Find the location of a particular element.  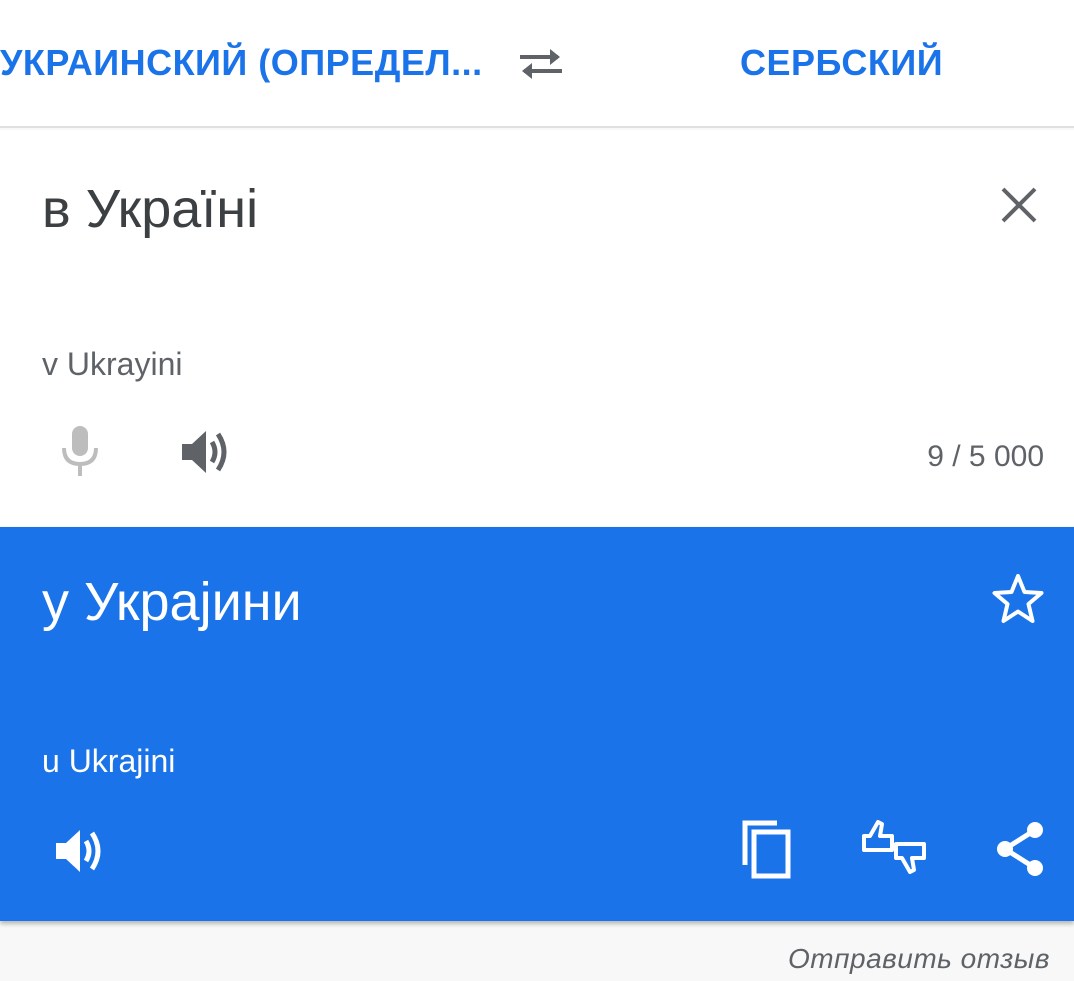

swap-languages-button is located at coordinates (541, 66).